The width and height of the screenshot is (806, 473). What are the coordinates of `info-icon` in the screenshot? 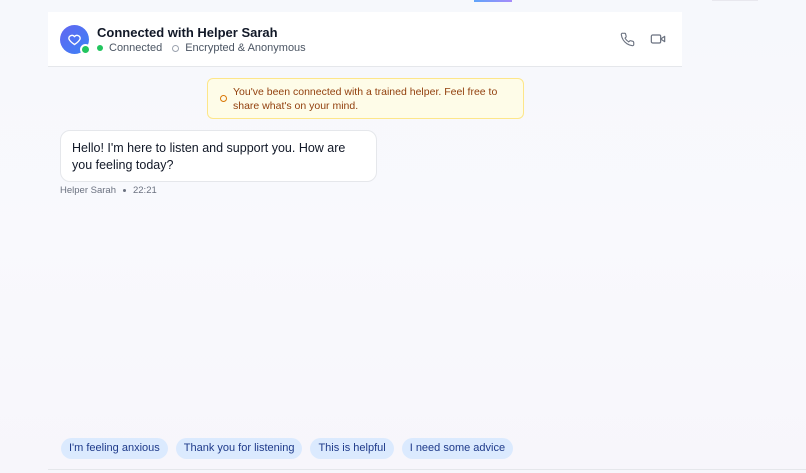 It's located at (223, 98).